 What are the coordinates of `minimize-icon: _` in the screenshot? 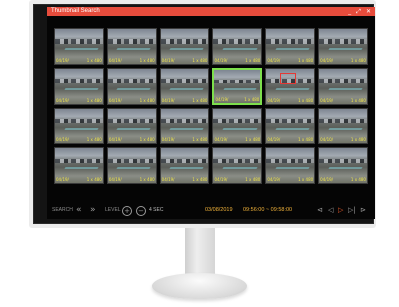 It's located at (349, 11).